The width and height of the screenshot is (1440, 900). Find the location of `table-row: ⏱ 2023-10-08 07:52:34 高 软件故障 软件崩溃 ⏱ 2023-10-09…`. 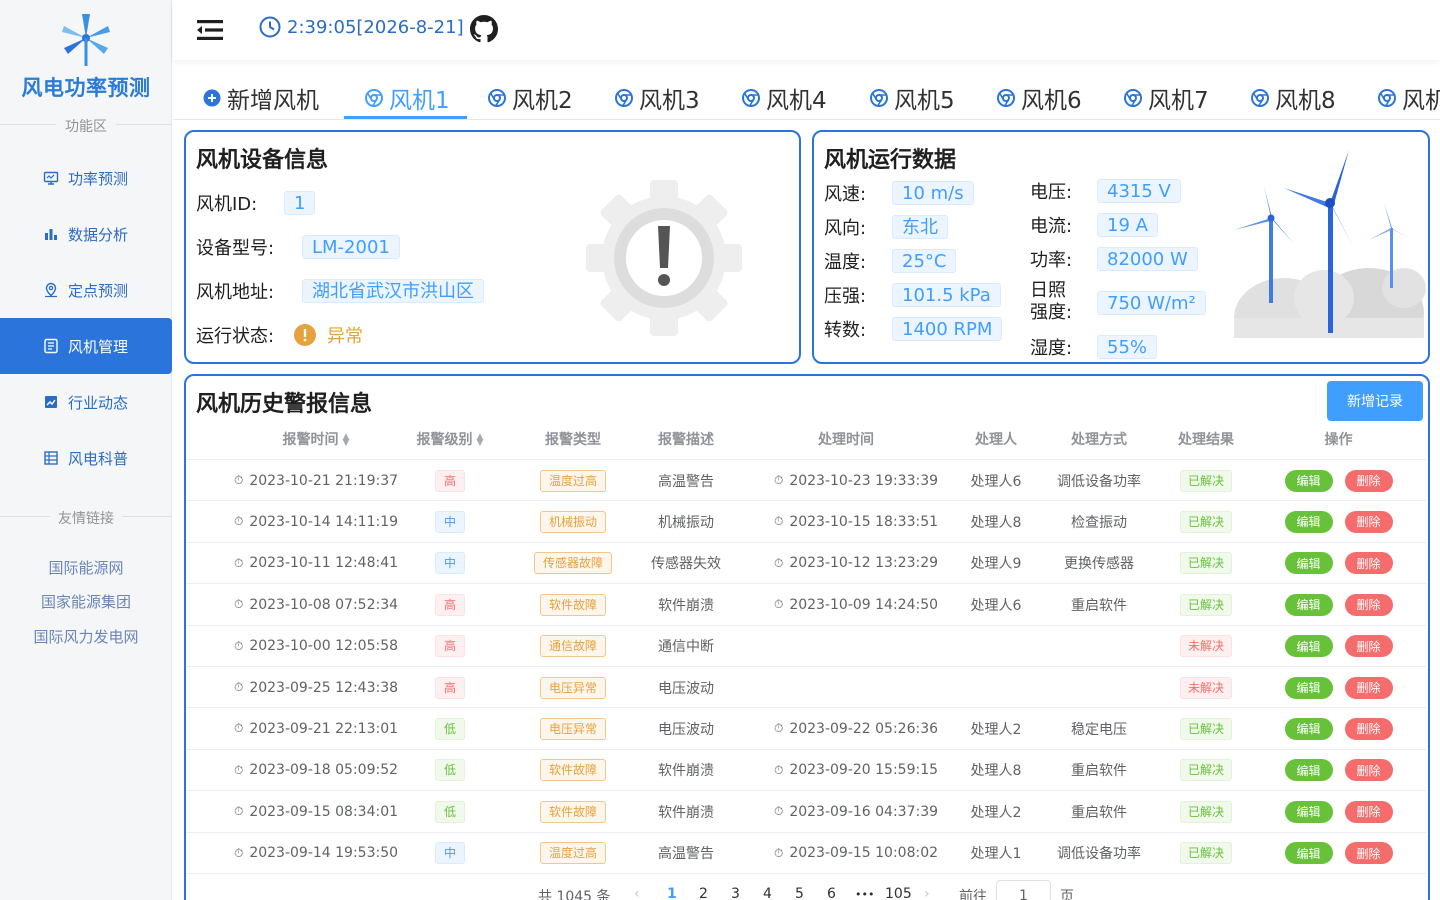

table-row: ⏱ 2023-10-08 07:52:34 高 软件故障 软件崩溃 ⏱ 2023-10-09… is located at coordinates (806, 605).